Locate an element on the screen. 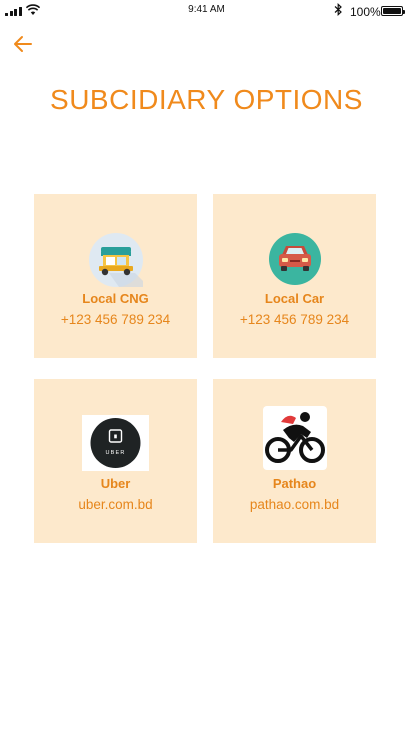 Image resolution: width=413 pixels, height=736 pixels. back-button is located at coordinates (23, 44).